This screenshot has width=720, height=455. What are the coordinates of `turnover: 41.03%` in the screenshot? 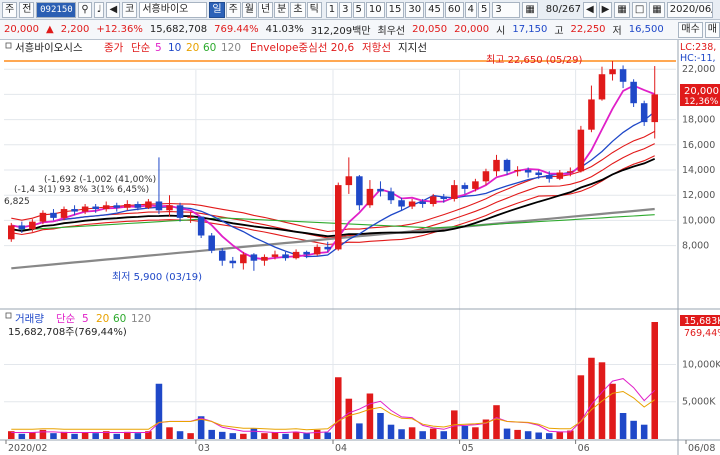 It's located at (284, 29).